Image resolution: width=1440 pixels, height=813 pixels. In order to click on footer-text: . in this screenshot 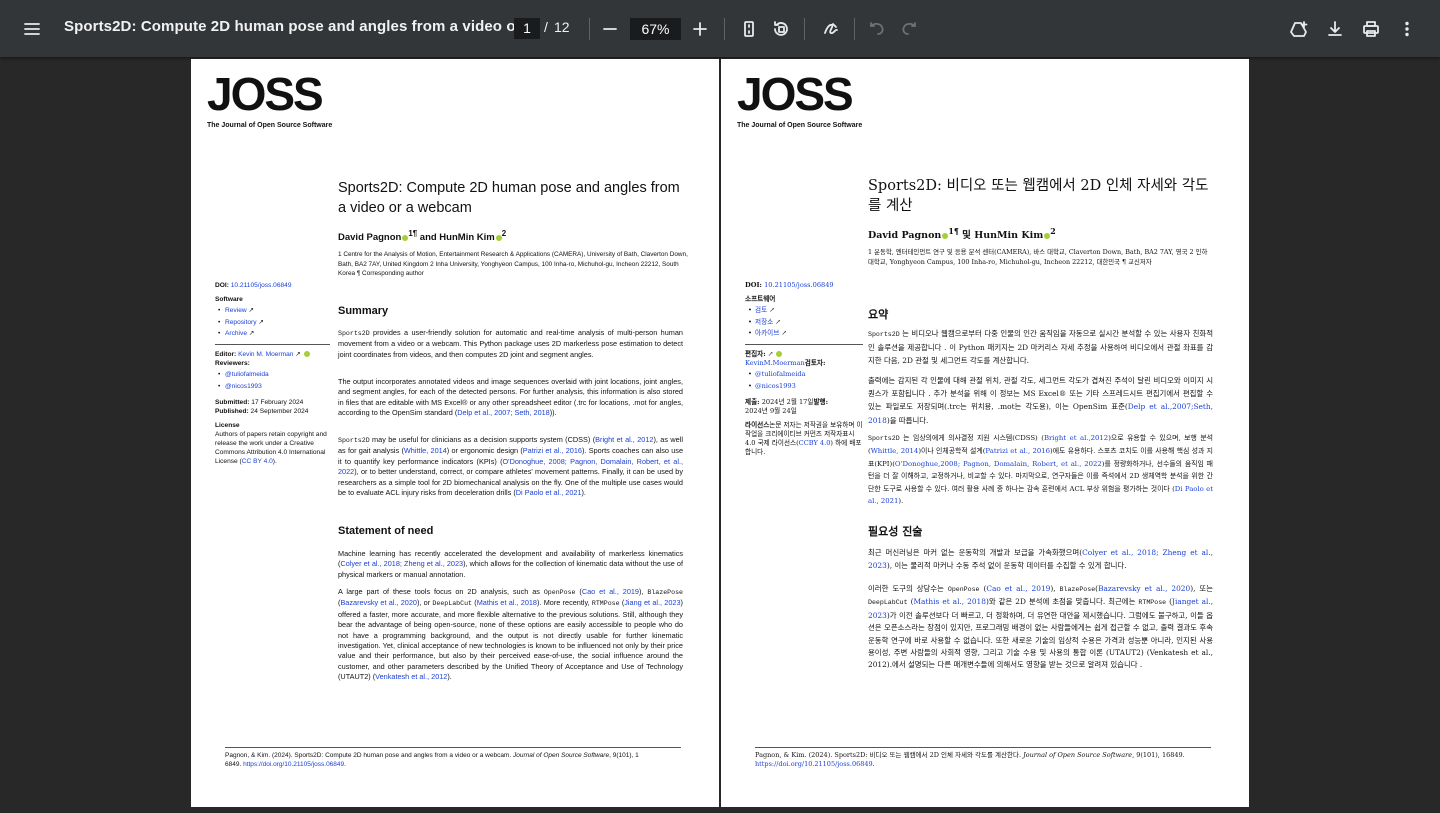, I will do `click(345, 764)`.